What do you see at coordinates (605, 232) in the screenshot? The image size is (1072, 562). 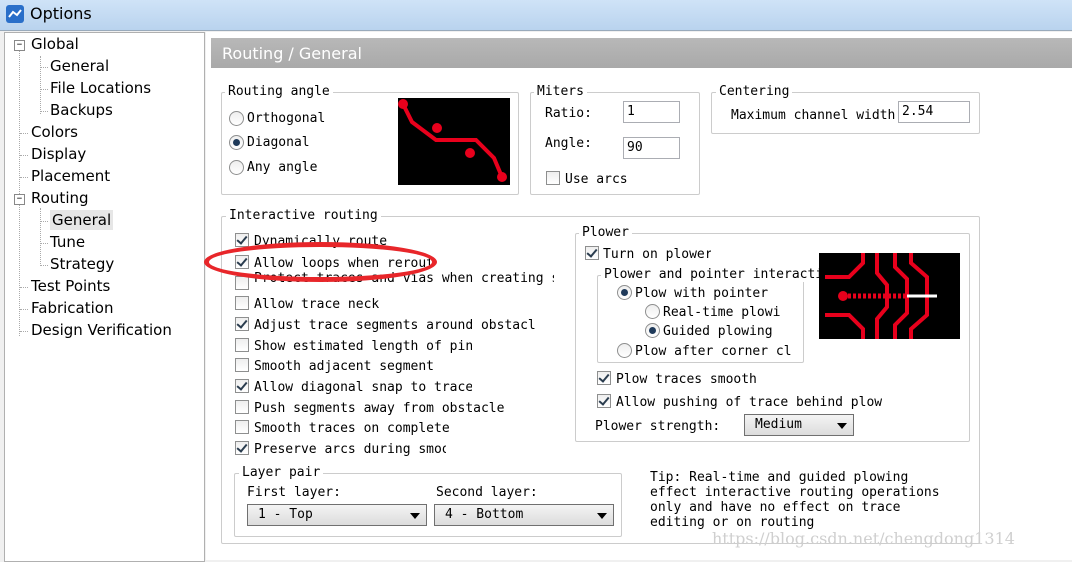 I see `plower-legend: Plower` at bounding box center [605, 232].